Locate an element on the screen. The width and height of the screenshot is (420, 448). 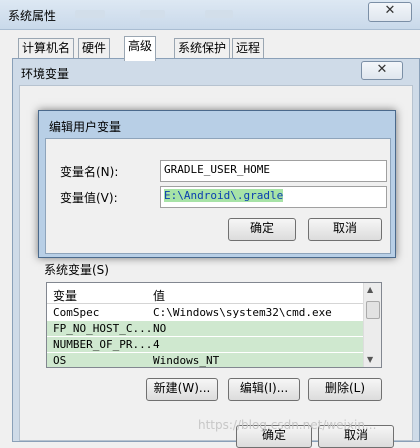
environment-variables-title: 环境变量 is located at coordinates (45, 74).